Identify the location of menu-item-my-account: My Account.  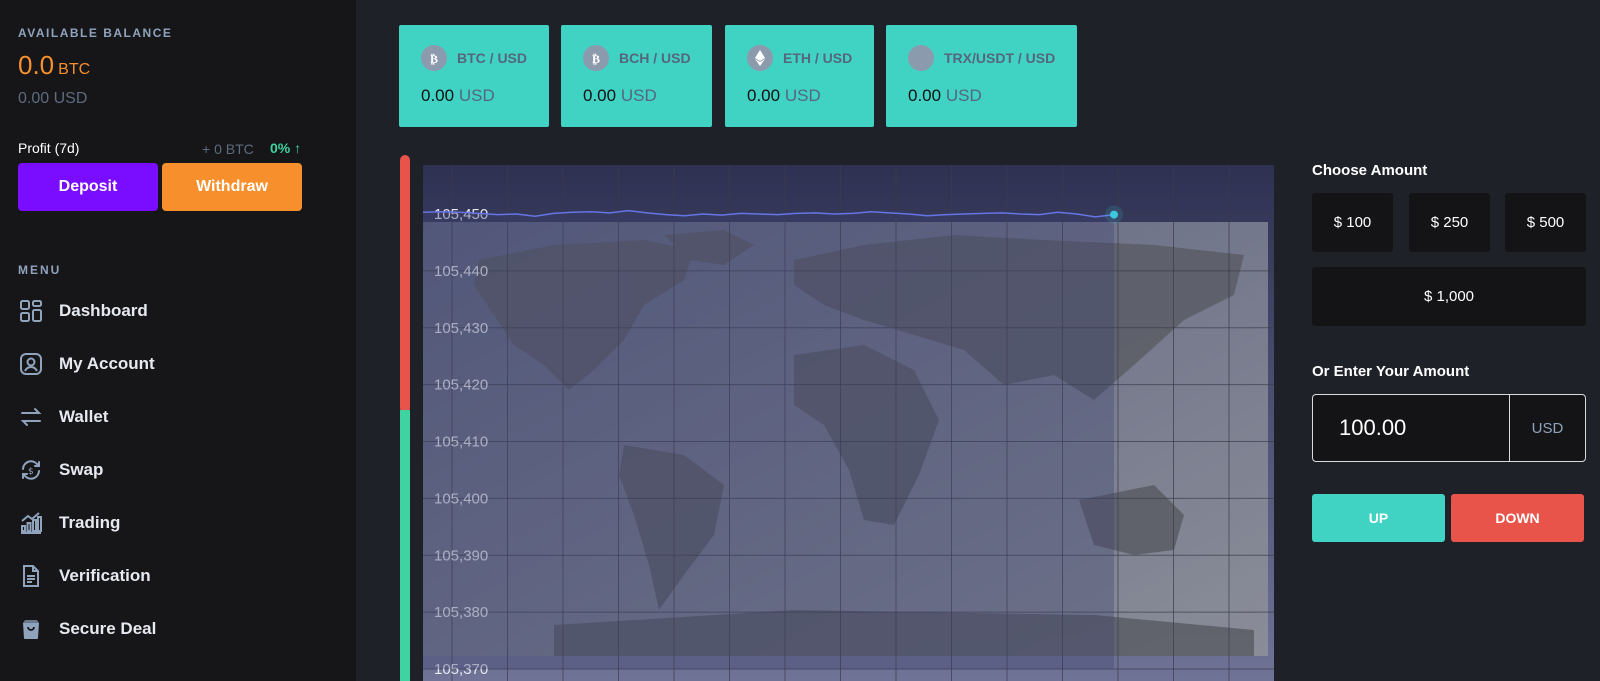
(178, 364).